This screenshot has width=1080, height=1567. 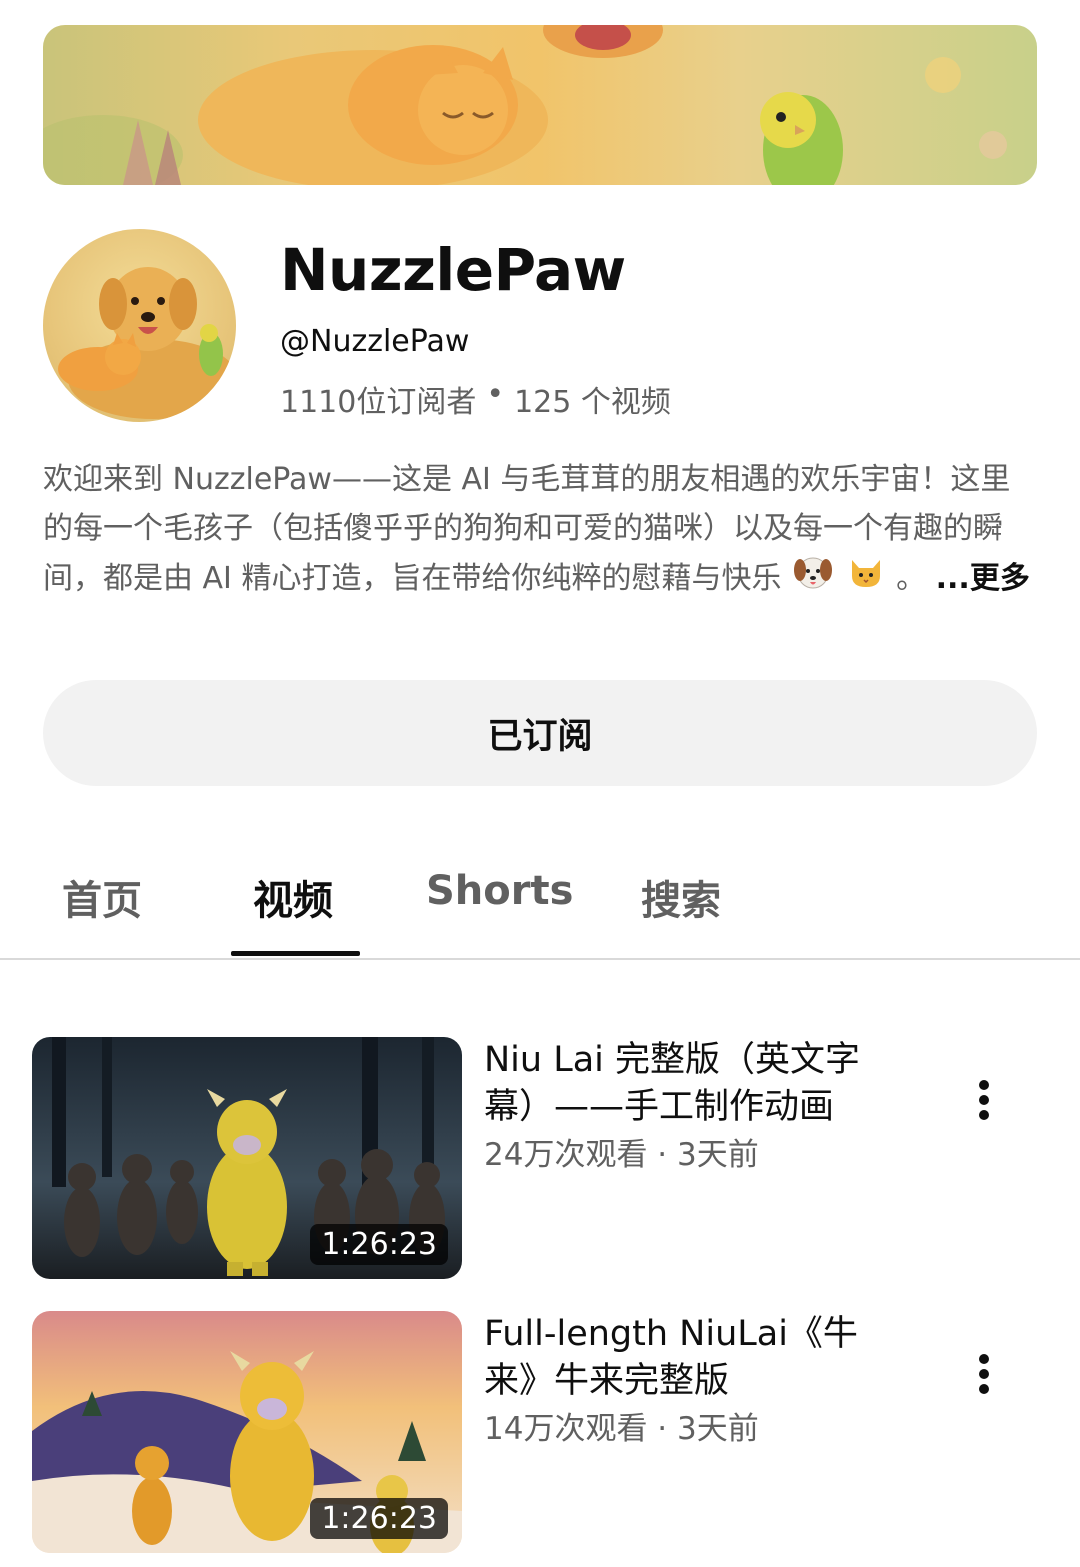 What do you see at coordinates (453, 270) in the screenshot?
I see `channel-name: NuzzlePaw` at bounding box center [453, 270].